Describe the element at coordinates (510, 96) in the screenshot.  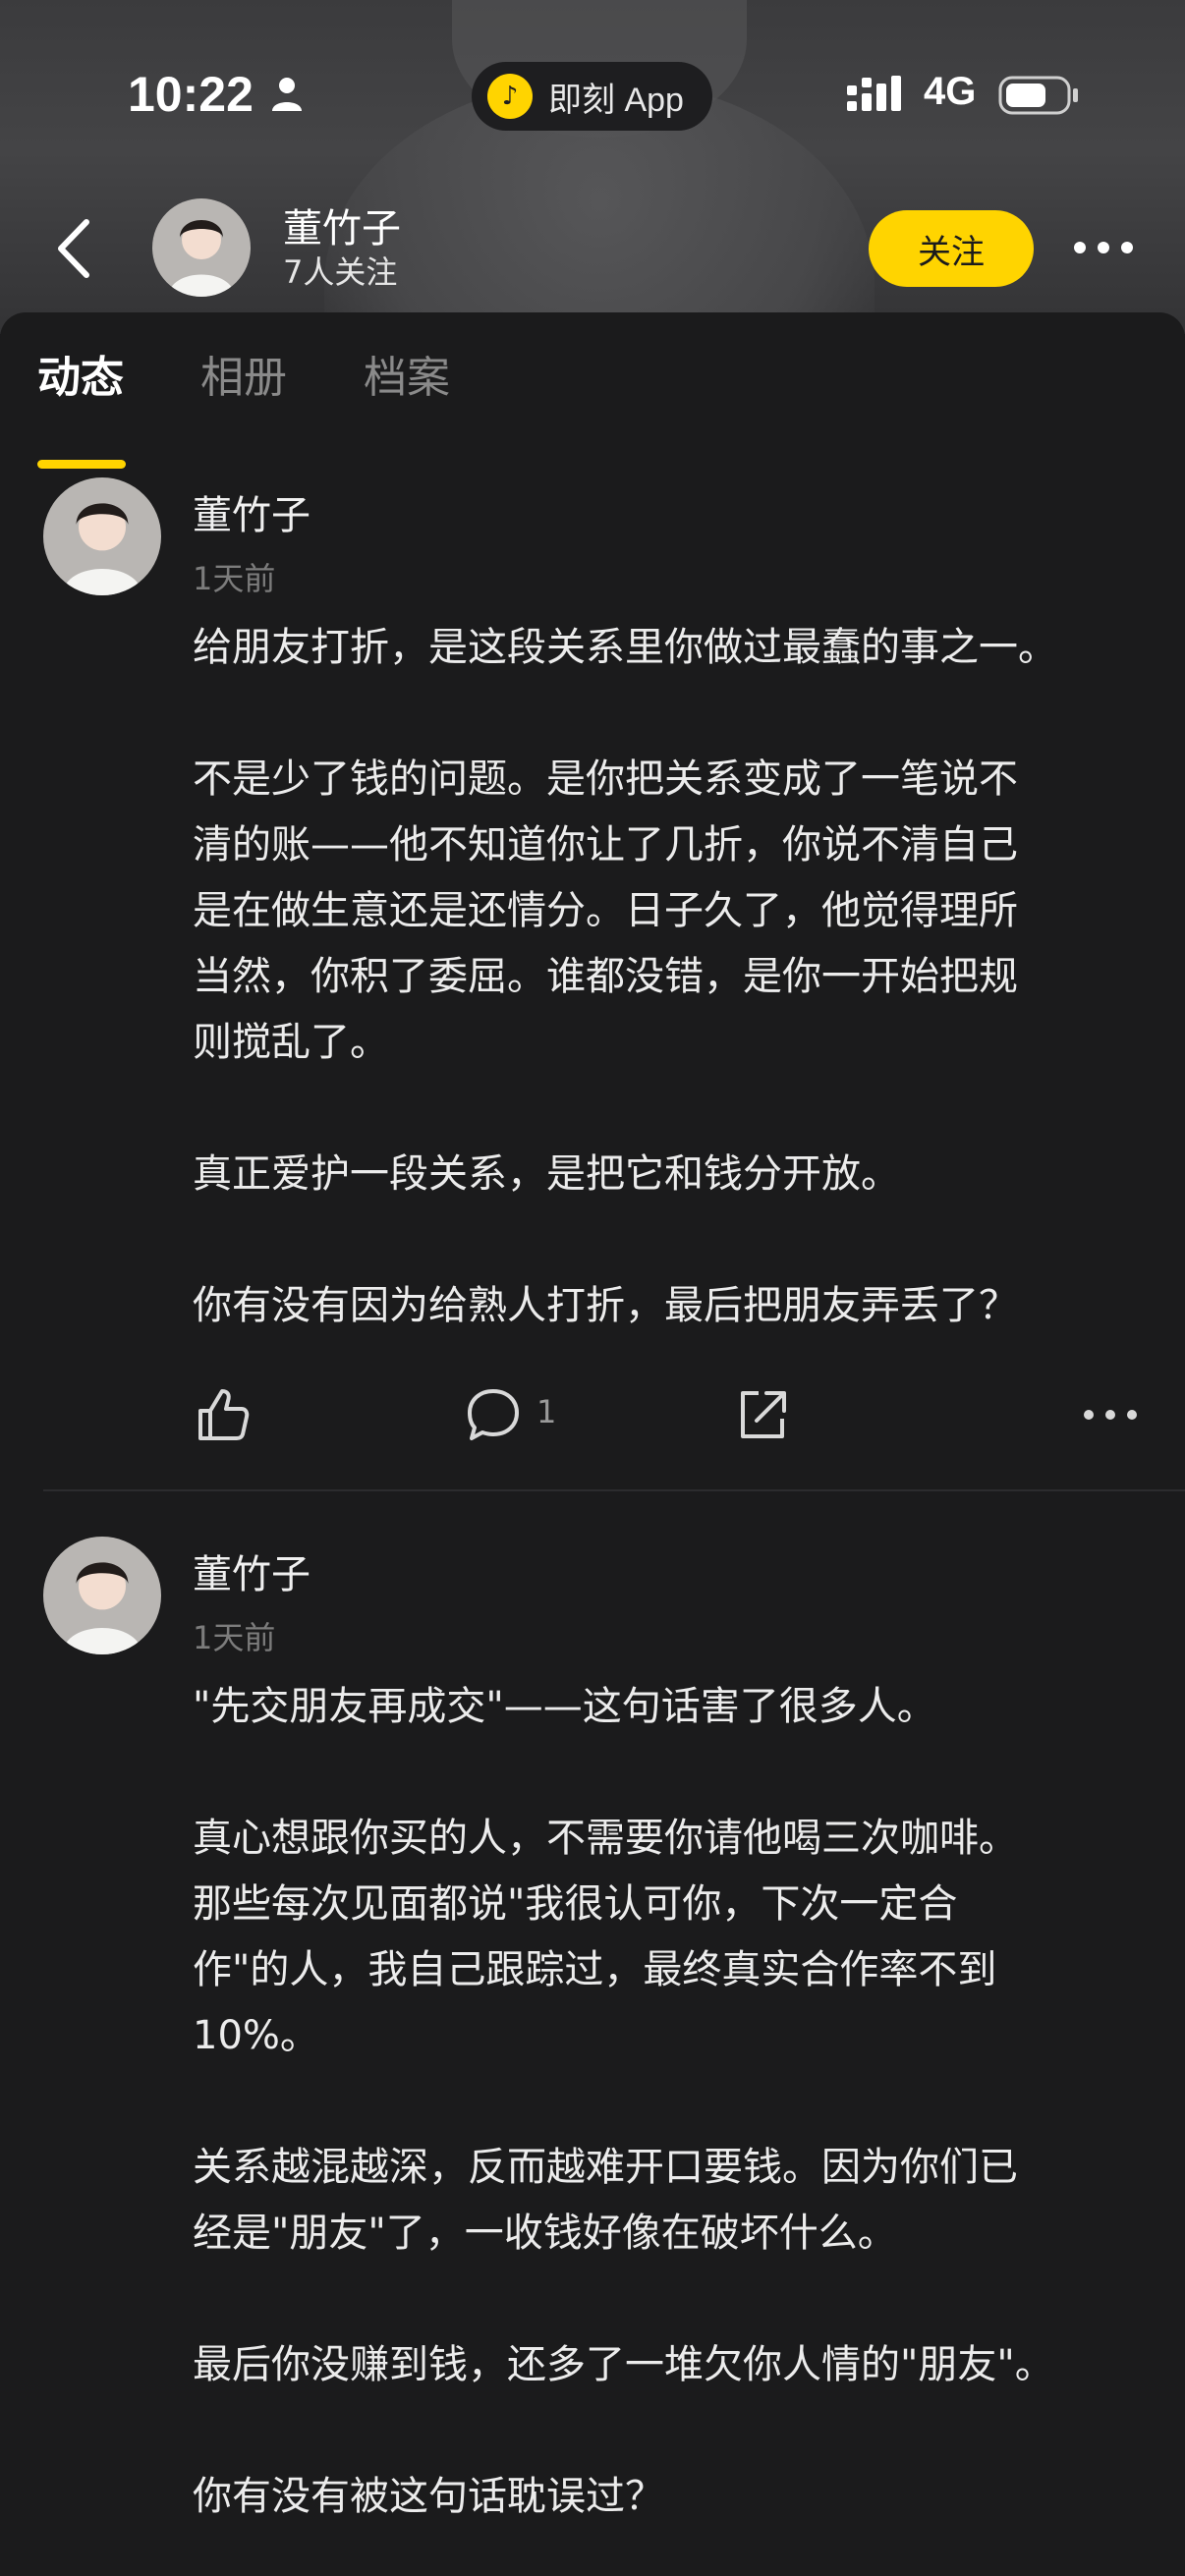
I see `jike-logo-icon: ♪` at that location.